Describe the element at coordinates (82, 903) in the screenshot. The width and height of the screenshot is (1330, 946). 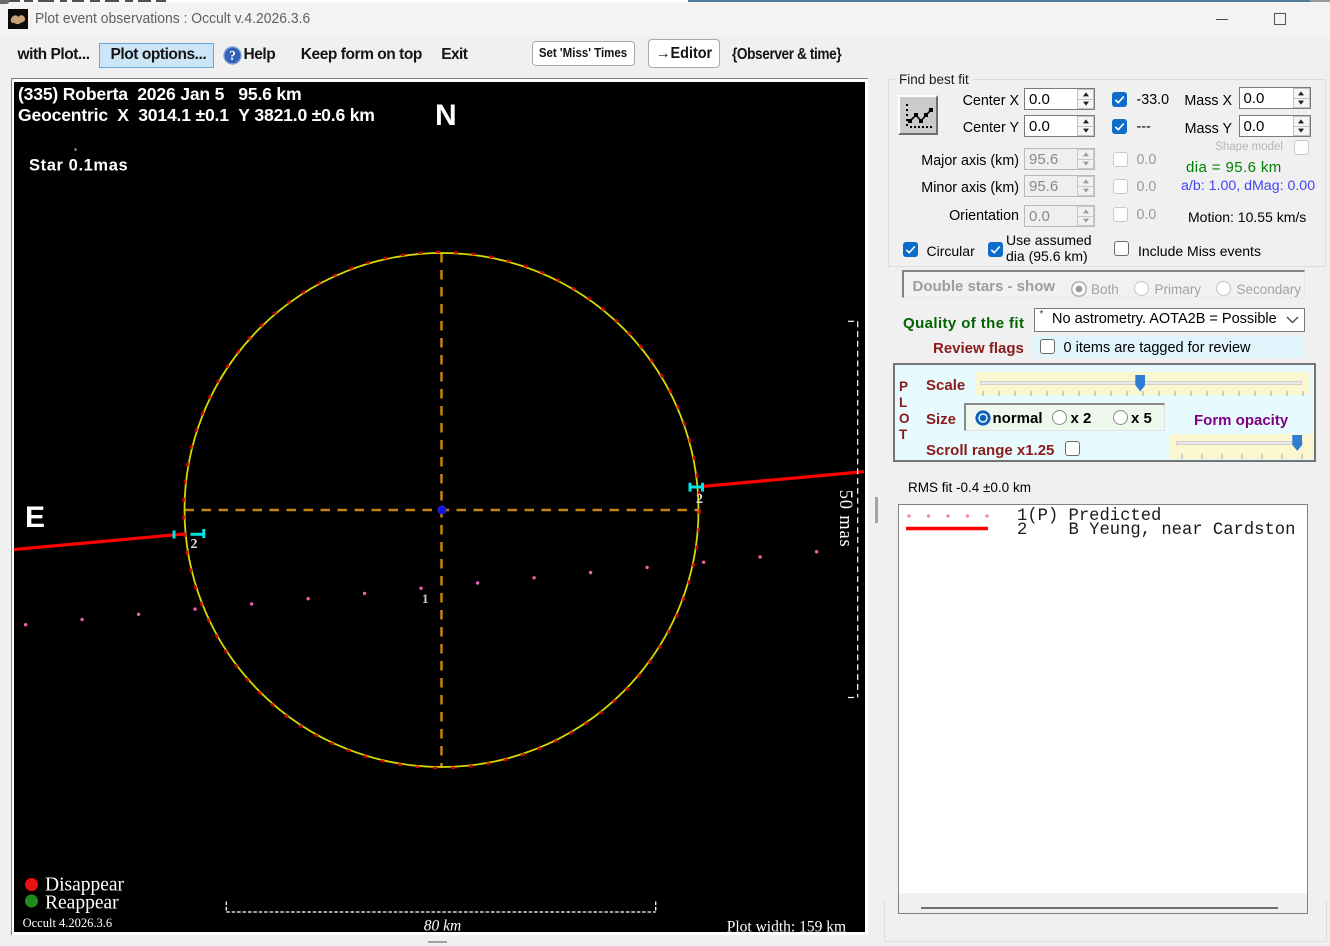
I see `svg-text: Reappear` at that location.